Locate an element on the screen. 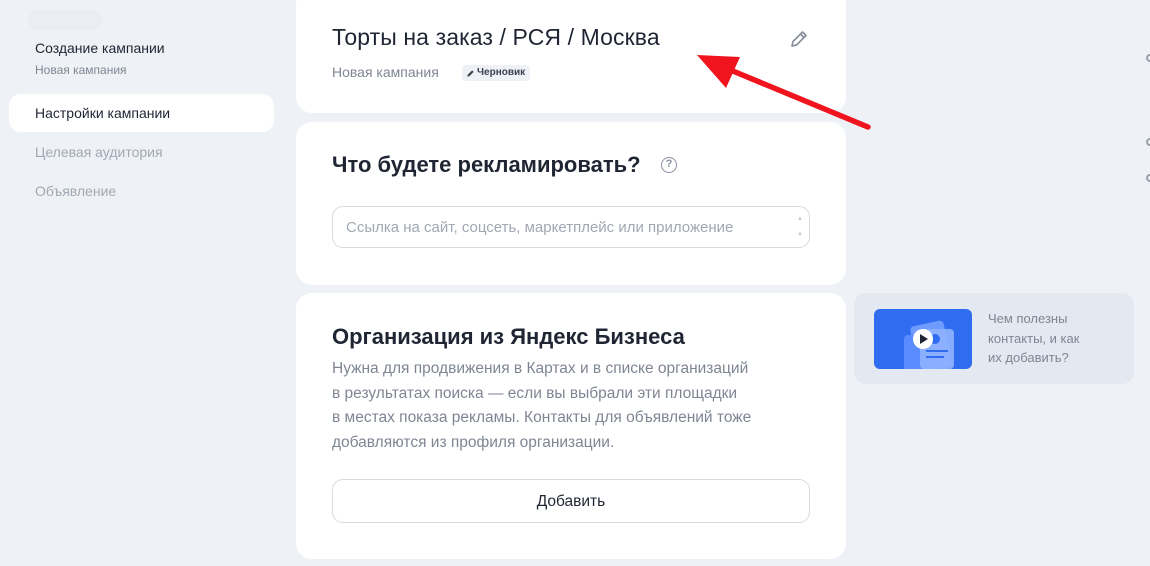 The image size is (1150, 566). campaign-title: Торты на заказ / РСЯ / Москва is located at coordinates (496, 37).